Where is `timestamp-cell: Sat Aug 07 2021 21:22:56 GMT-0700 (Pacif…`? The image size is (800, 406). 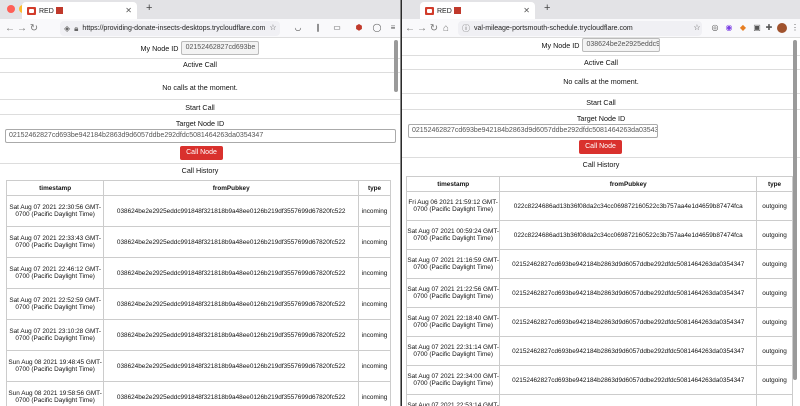
timestamp-cell: Sat Aug 07 2021 21:22:56 GMT-0700 (Pacif… is located at coordinates (453, 293).